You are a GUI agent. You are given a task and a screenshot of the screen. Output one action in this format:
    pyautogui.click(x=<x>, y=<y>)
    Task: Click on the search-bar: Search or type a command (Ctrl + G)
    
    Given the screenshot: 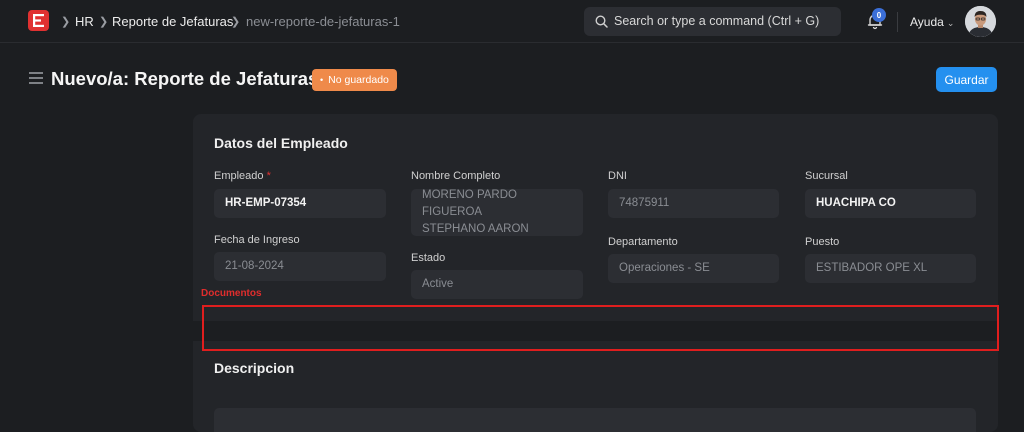 What is the action you would take?
    pyautogui.click(x=712, y=21)
    